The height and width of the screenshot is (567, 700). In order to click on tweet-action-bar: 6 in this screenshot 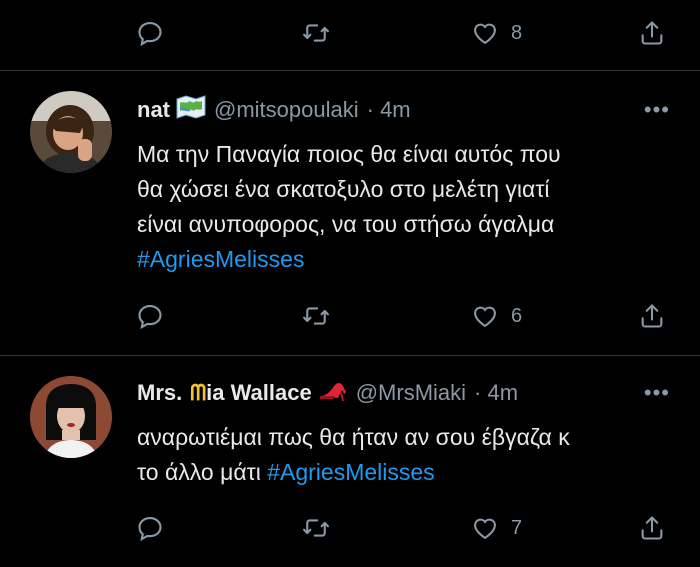, I will do `click(350, 316)`.